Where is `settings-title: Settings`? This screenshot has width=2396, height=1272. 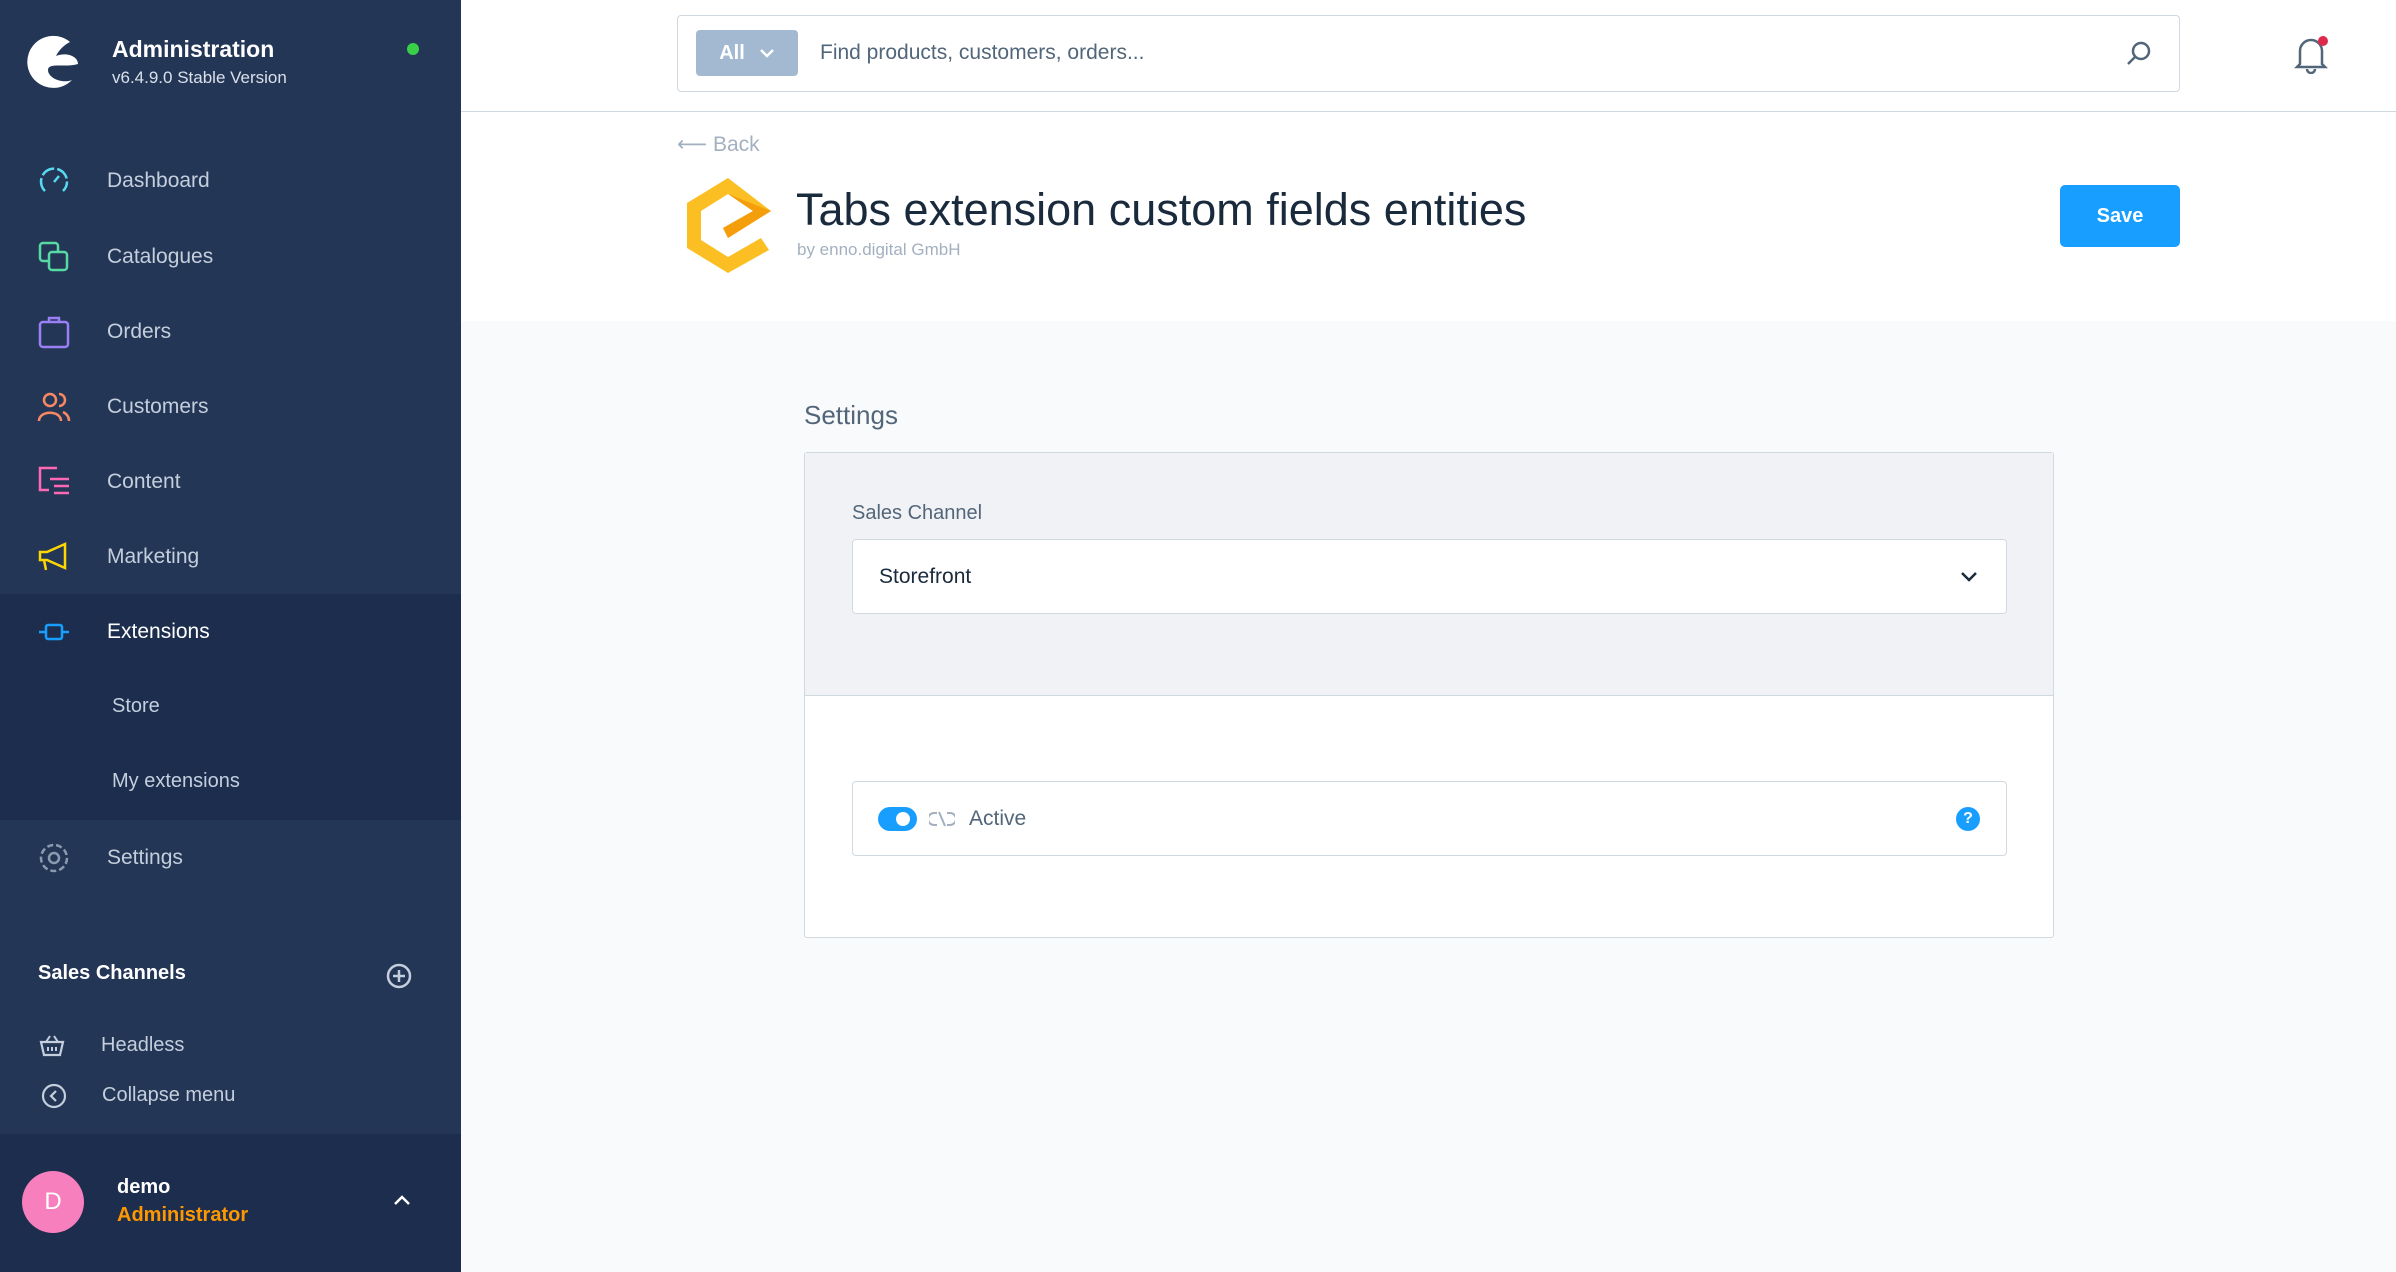 settings-title: Settings is located at coordinates (851, 415).